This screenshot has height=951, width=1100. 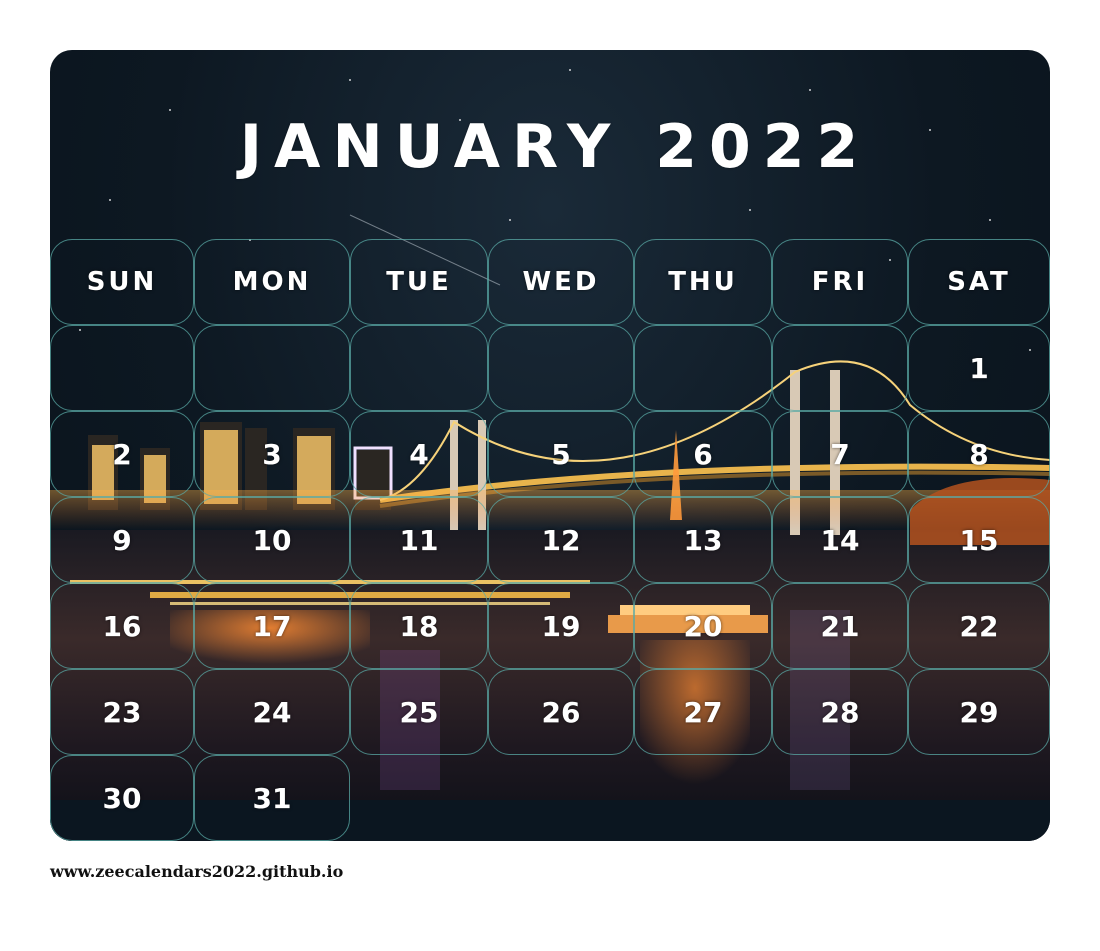 I want to click on day-cell: 4, so click(x=419, y=454).